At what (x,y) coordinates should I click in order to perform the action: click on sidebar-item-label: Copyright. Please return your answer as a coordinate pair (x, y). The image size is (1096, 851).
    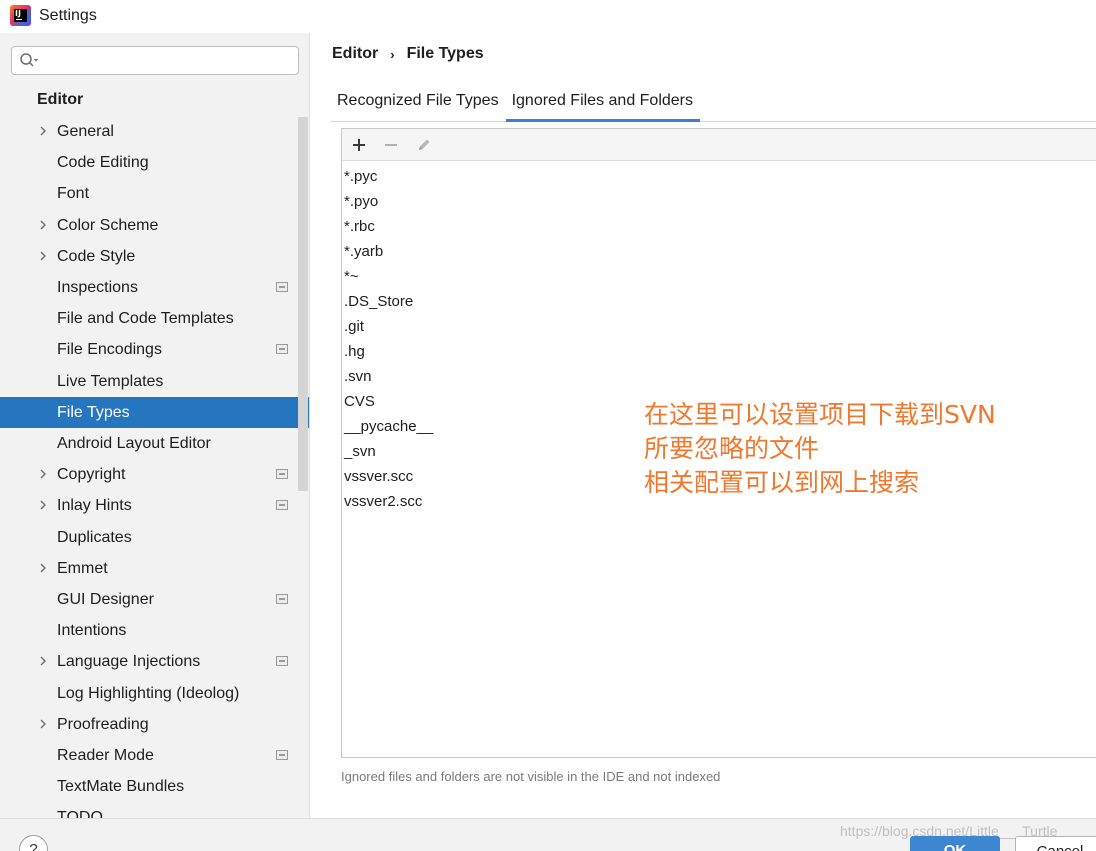
    Looking at the image, I should click on (91, 474).